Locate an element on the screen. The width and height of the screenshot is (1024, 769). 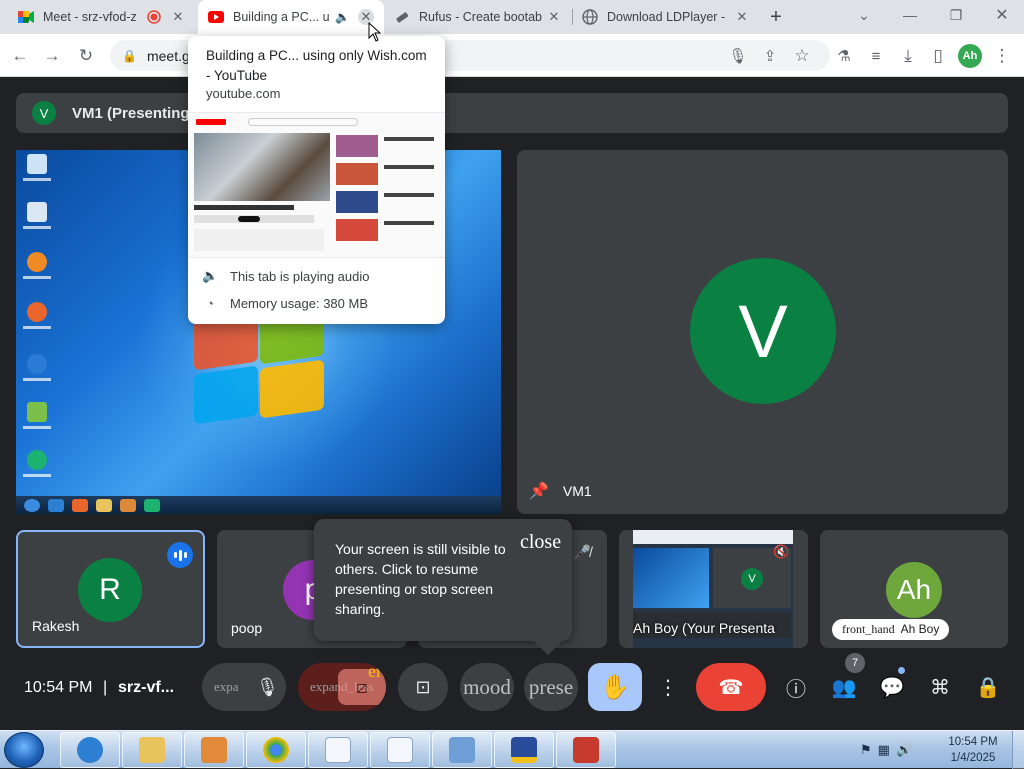
leave-call-button: ☎ is located at coordinates (731, 687).